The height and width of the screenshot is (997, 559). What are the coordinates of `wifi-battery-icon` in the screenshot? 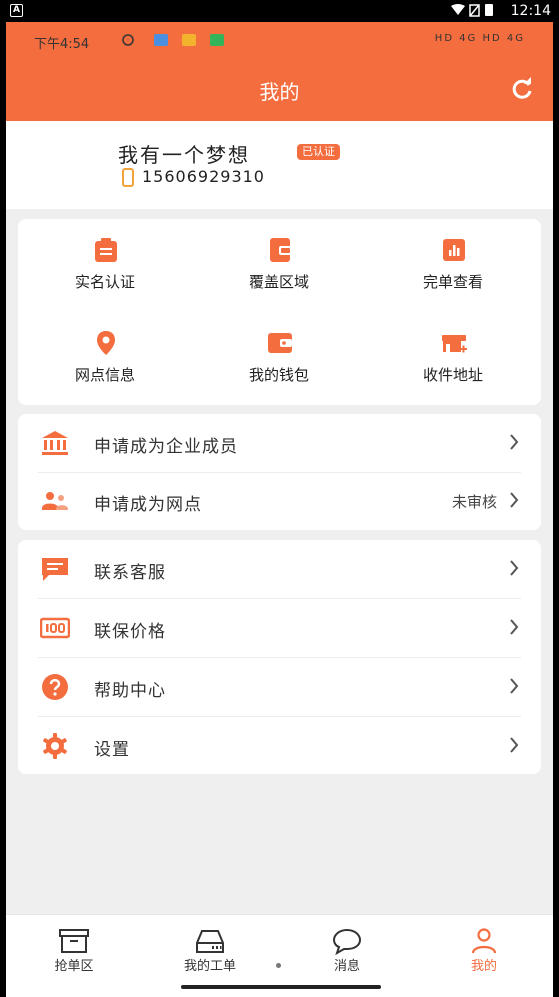 It's located at (472, 10).